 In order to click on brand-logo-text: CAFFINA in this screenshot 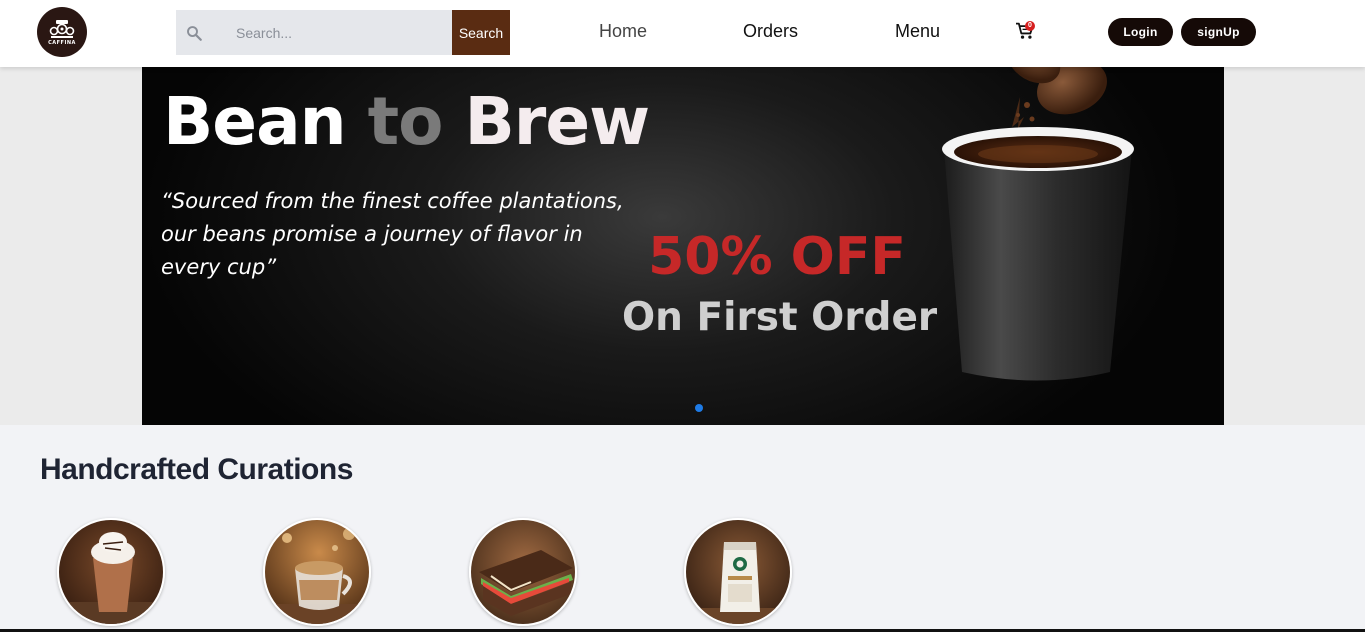, I will do `click(62, 42)`.